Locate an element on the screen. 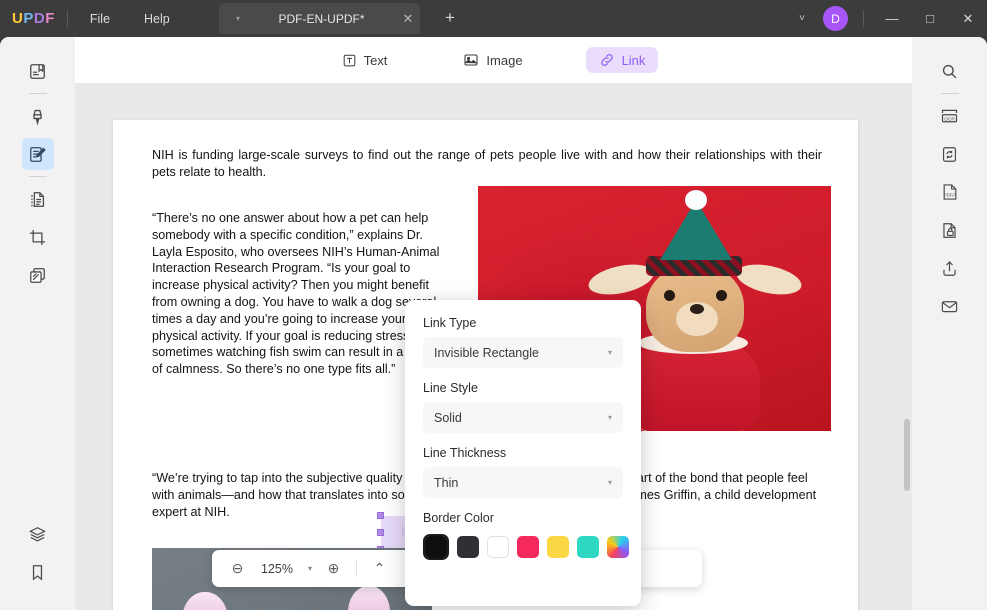  crop-page-icon is located at coordinates (37, 237).